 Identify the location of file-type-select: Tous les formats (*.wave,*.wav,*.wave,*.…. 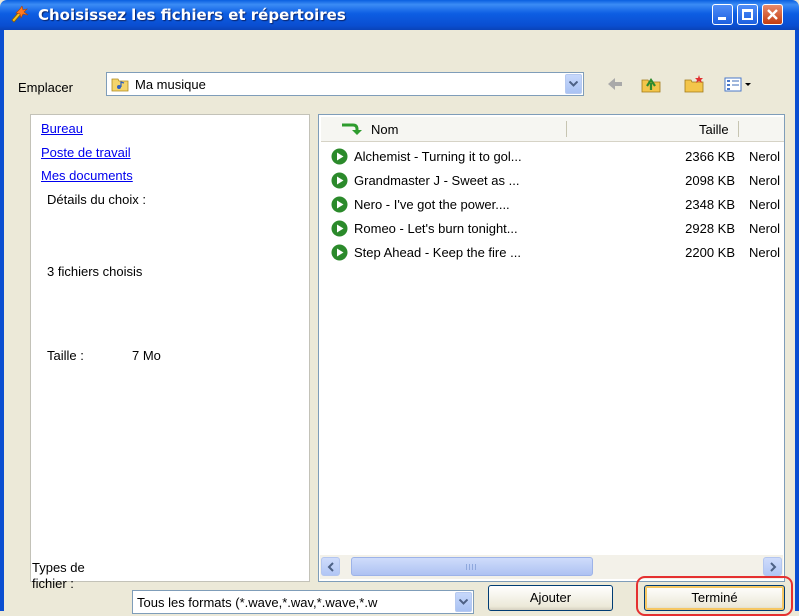
(303, 602).